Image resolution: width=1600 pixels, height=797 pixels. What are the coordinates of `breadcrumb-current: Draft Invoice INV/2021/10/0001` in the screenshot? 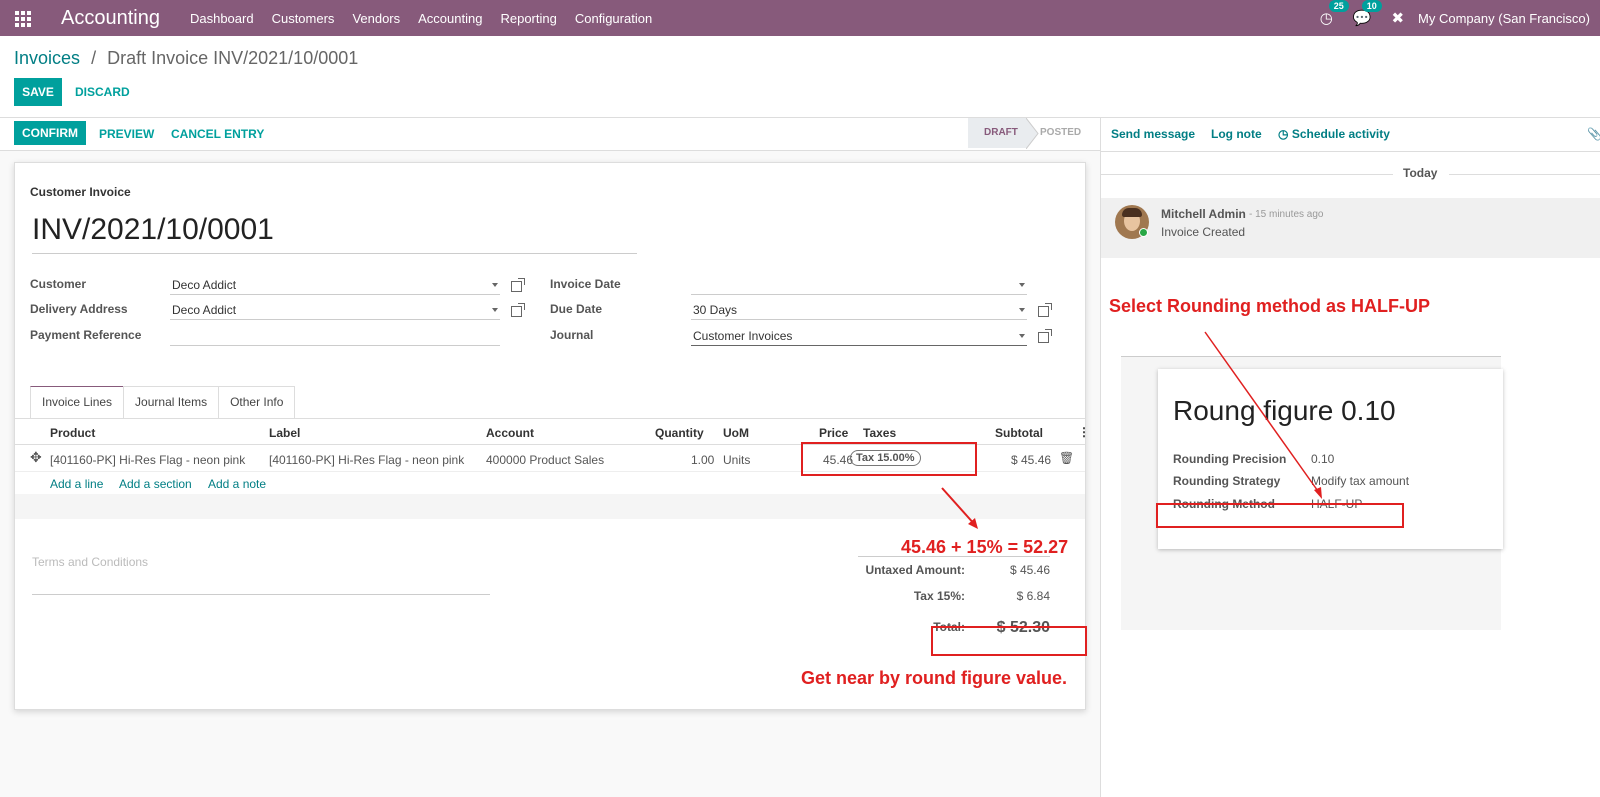 It's located at (233, 58).